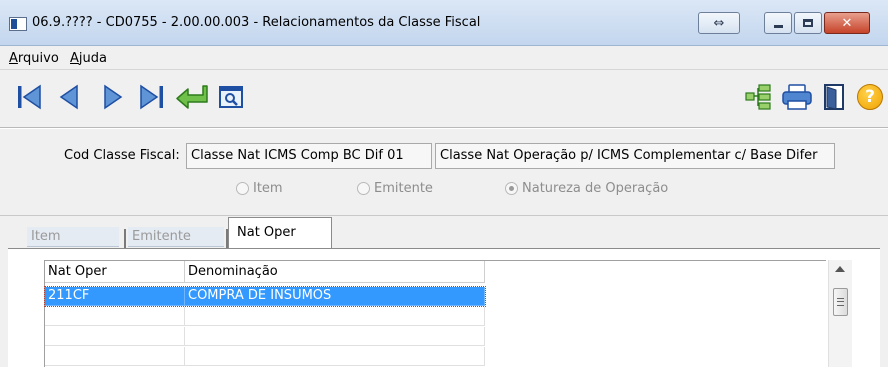  I want to click on swap-icon: ⇔, so click(719, 23).